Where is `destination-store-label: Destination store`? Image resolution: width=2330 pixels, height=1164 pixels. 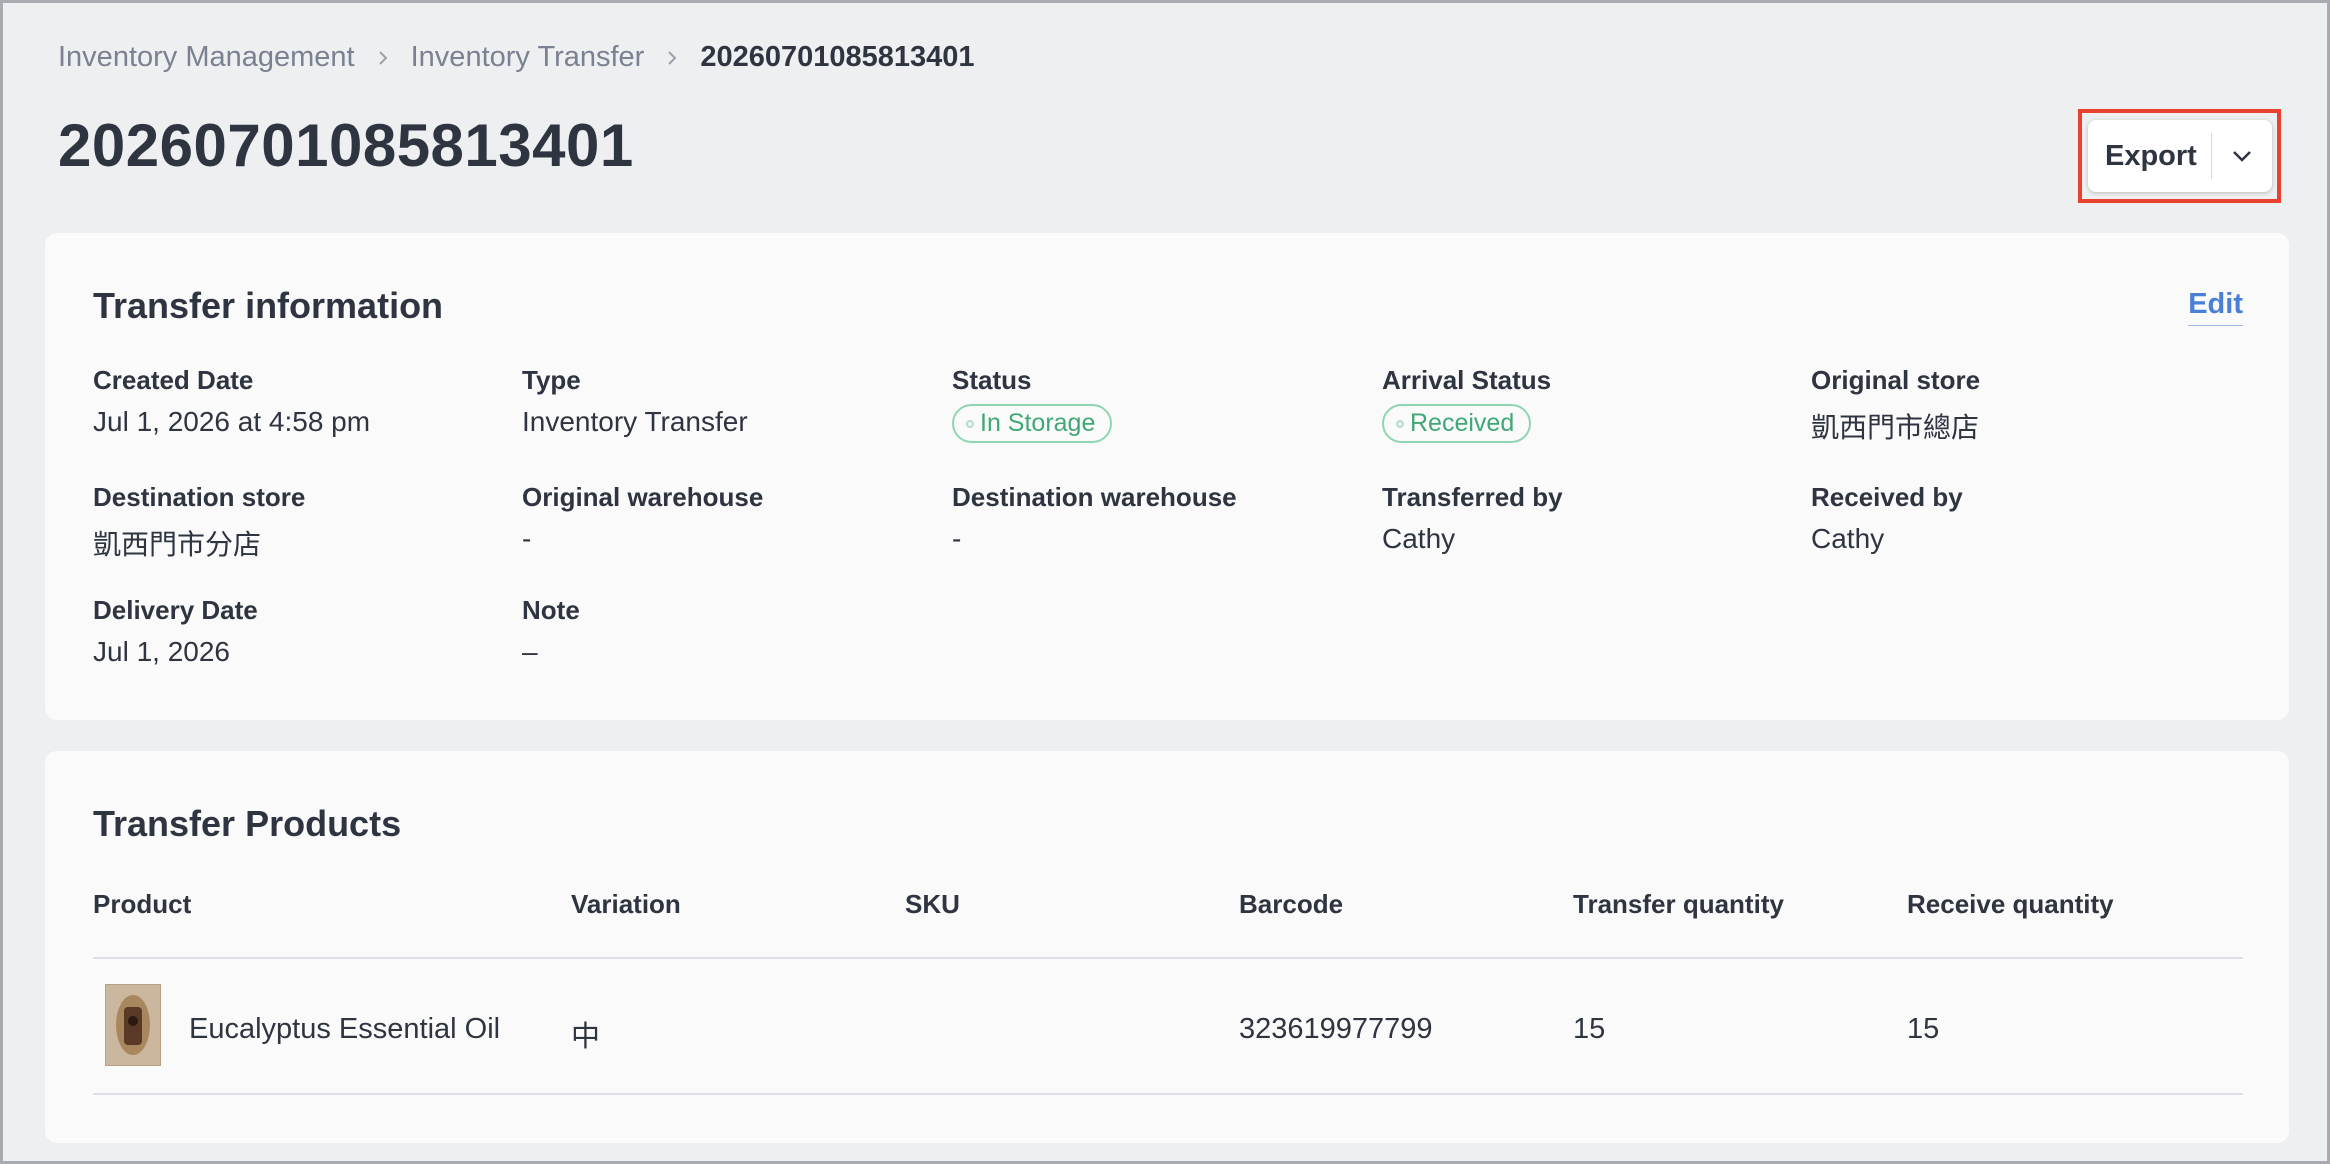
destination-store-label: Destination store is located at coordinates (199, 497).